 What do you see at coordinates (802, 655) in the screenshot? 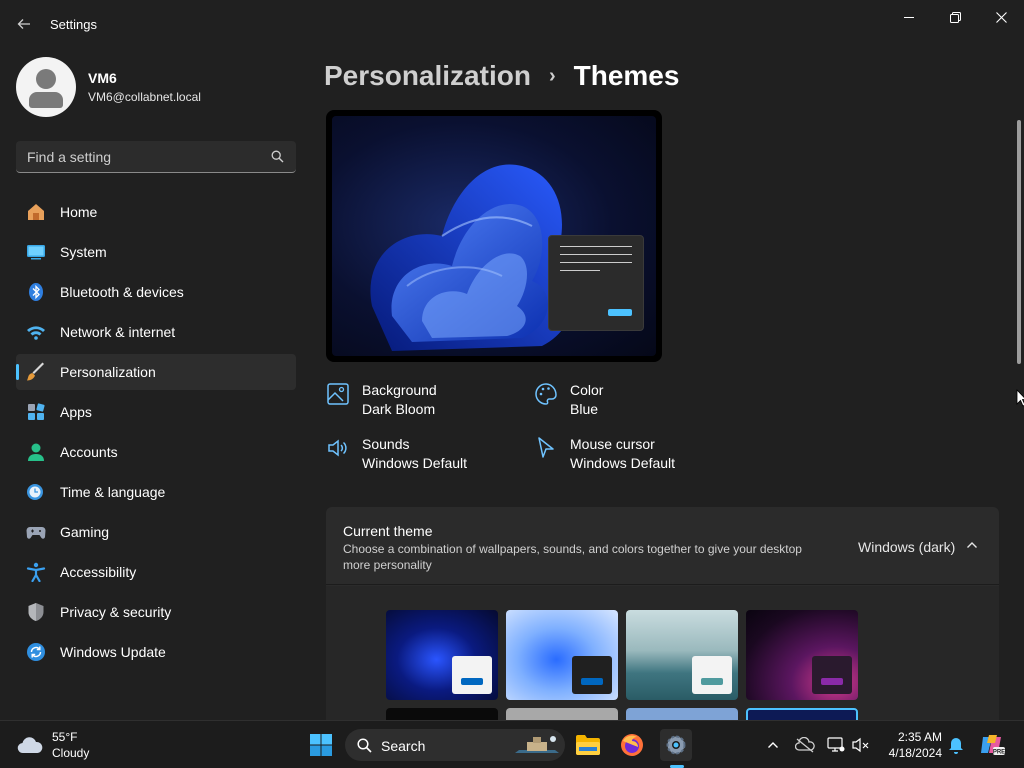
I see `captured-motion-theme` at bounding box center [802, 655].